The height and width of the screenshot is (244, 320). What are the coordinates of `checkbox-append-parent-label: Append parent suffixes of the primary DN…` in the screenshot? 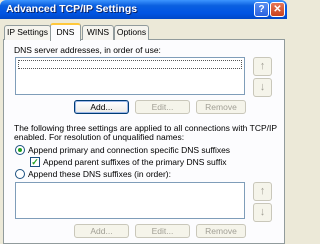 It's located at (134, 162).